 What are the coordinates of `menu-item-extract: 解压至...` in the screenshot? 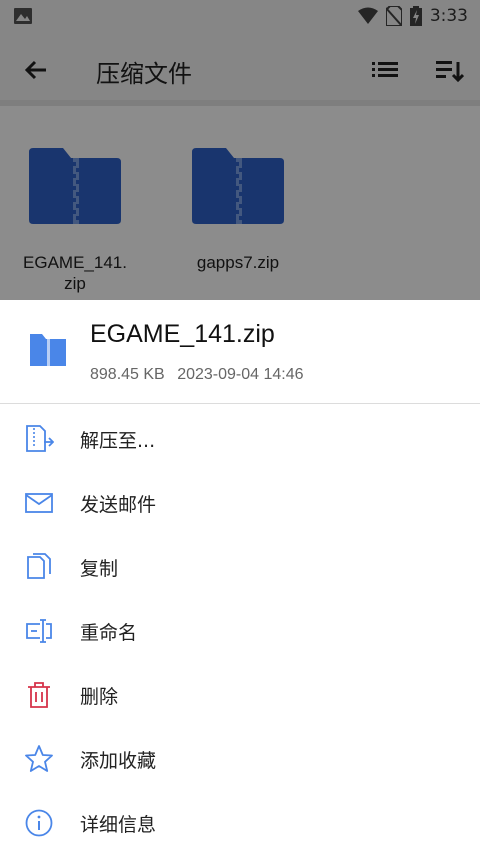 It's located at (240, 438).